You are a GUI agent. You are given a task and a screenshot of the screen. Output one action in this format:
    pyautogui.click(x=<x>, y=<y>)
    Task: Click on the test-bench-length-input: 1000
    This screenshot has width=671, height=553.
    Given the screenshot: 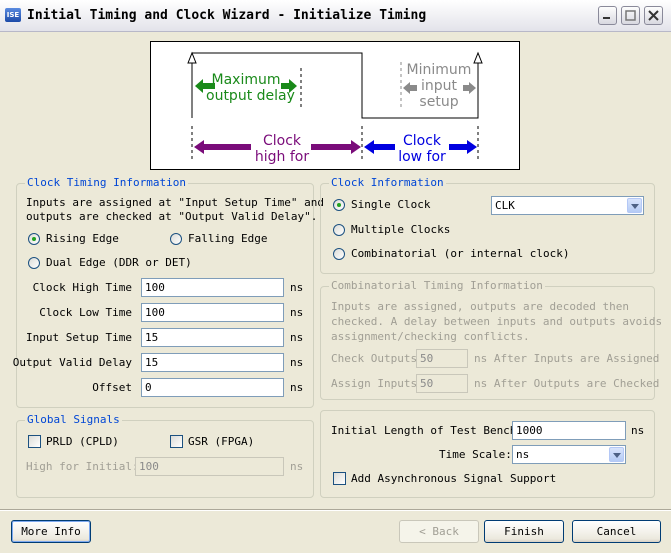 What is the action you would take?
    pyautogui.click(x=569, y=430)
    